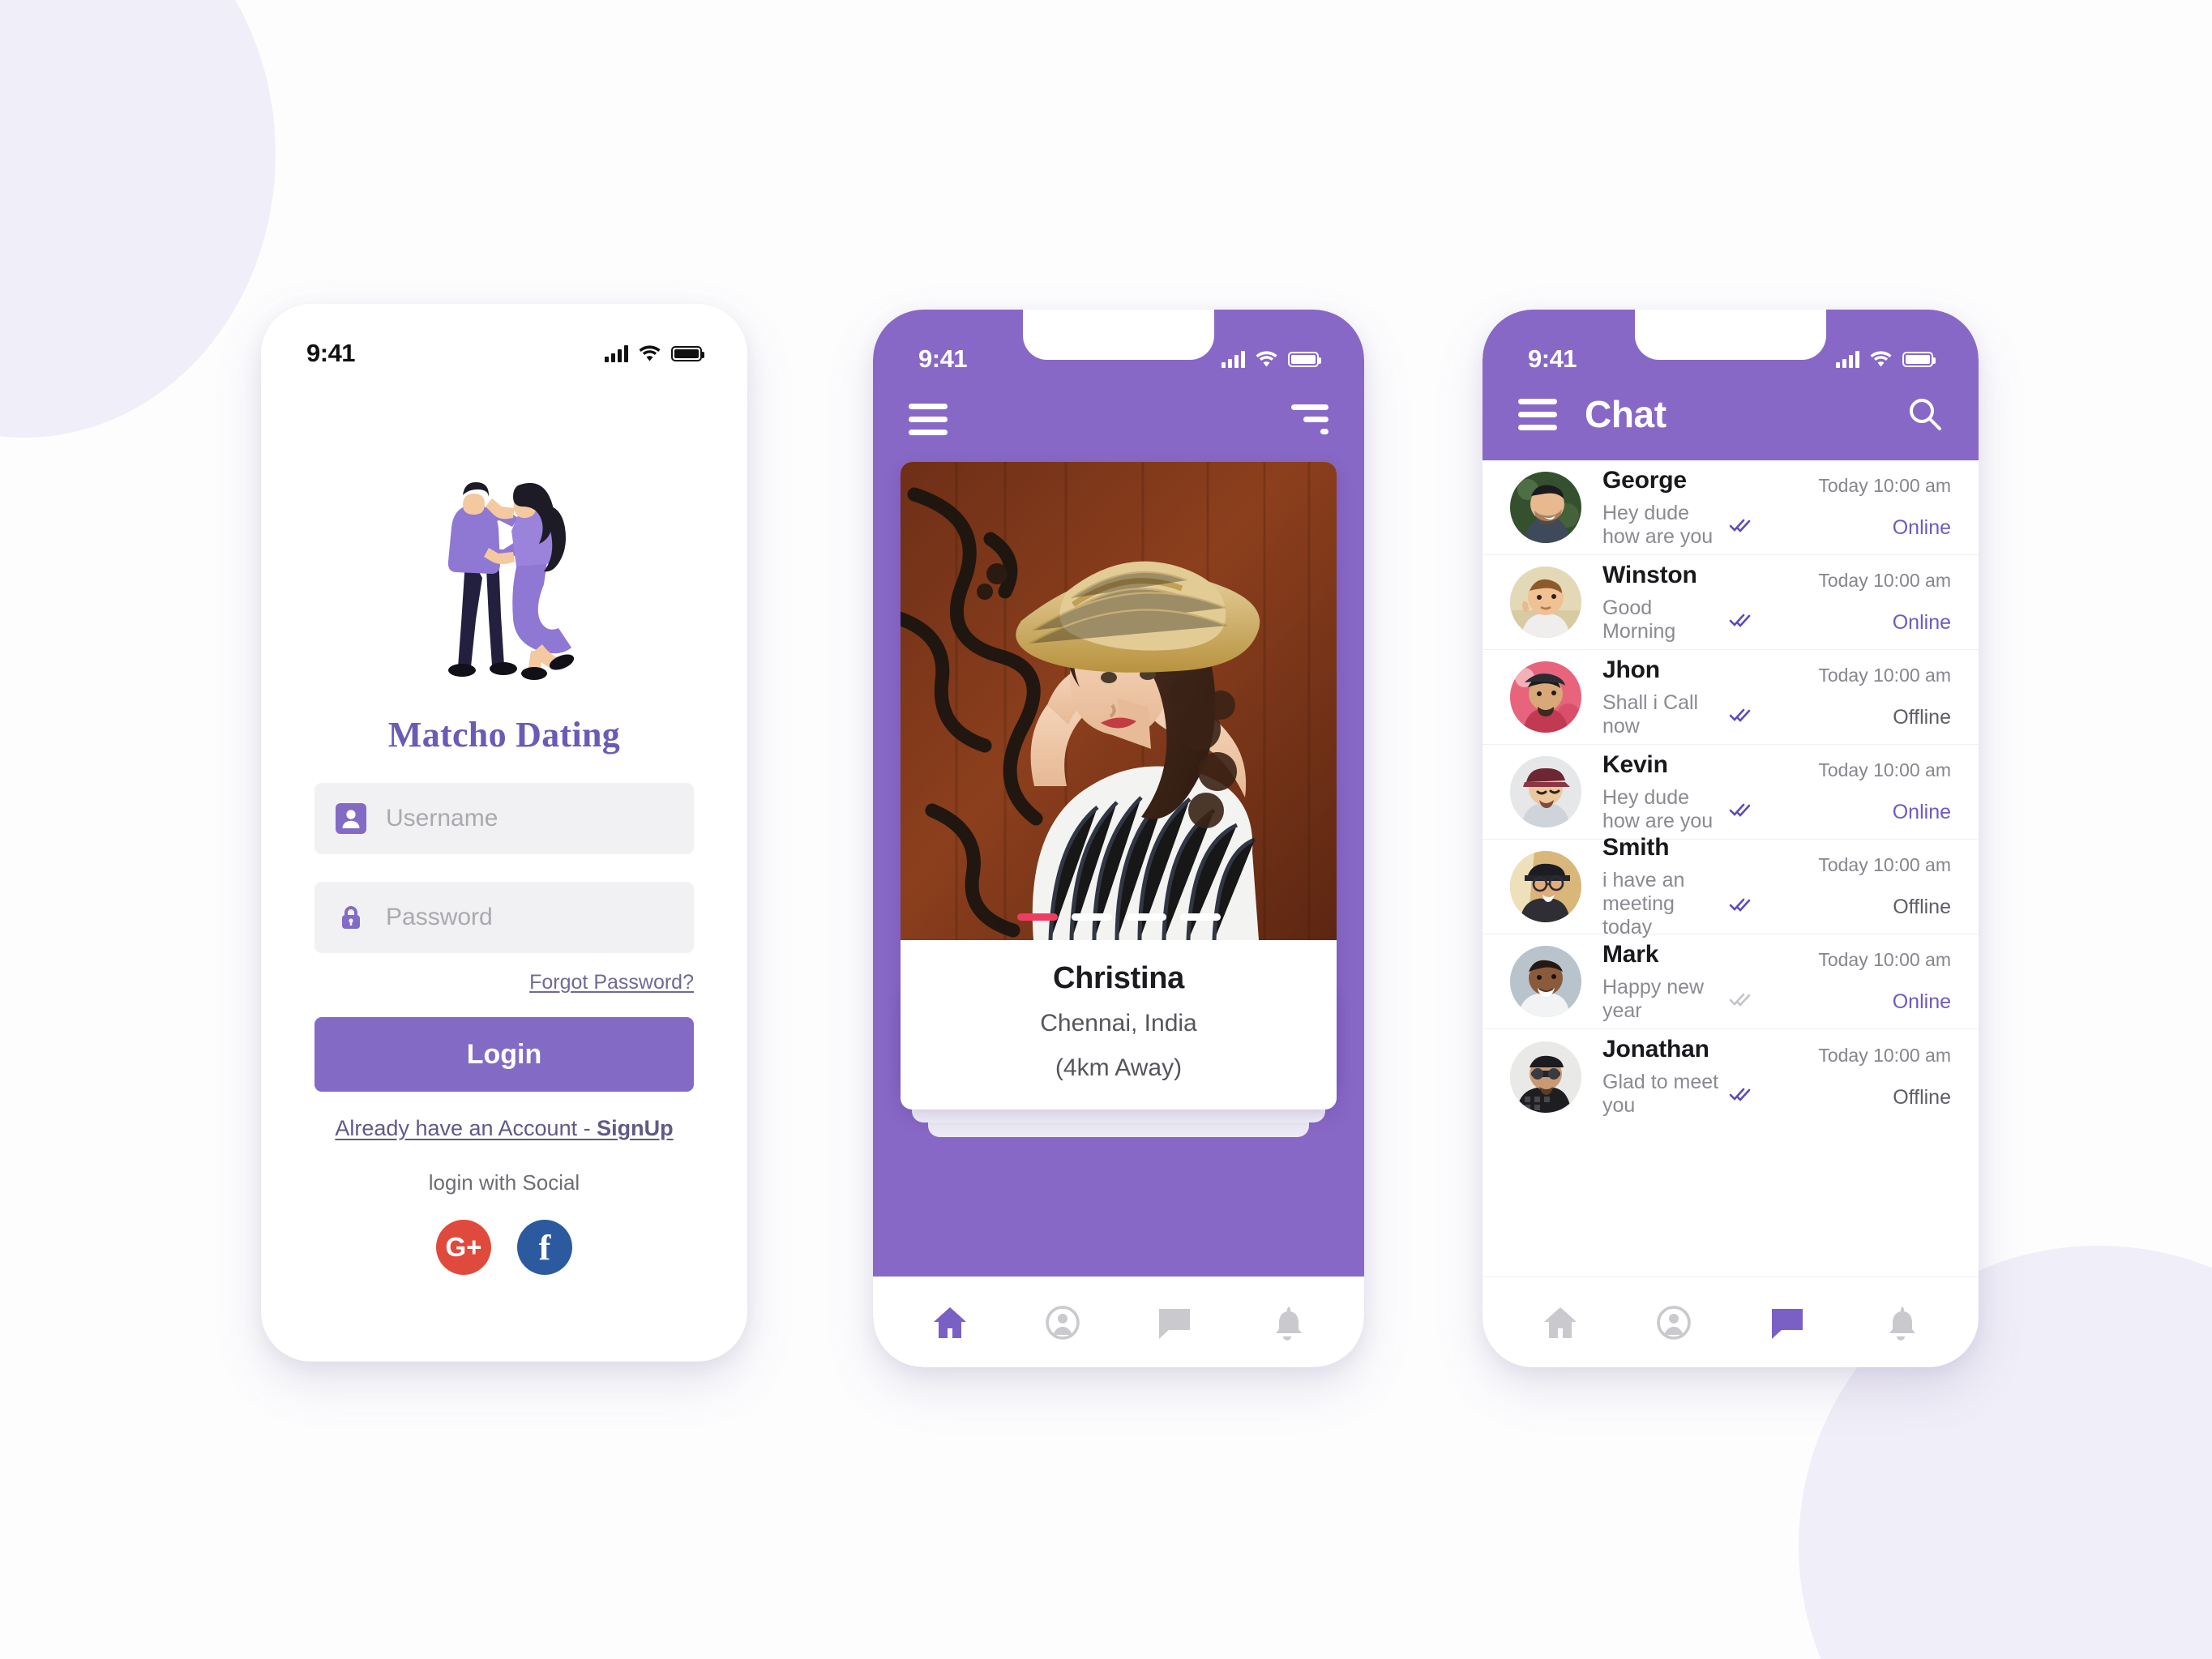 The width and height of the screenshot is (2212, 1659). I want to click on user-icon, so click(351, 819).